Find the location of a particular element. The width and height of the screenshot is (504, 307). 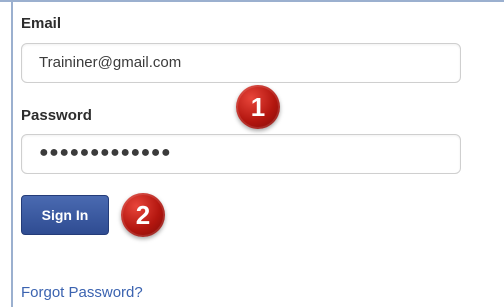

email-field: Traininer@gmail.com is located at coordinates (241, 63).